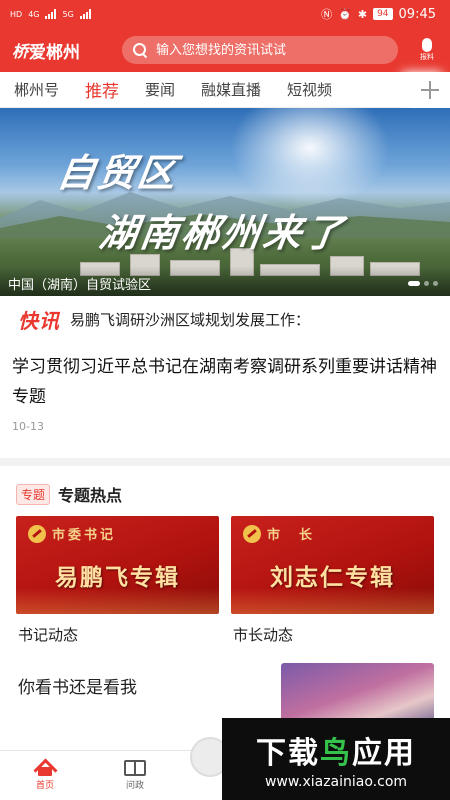  I want to click on card-header: 市委书记, so click(72, 533).